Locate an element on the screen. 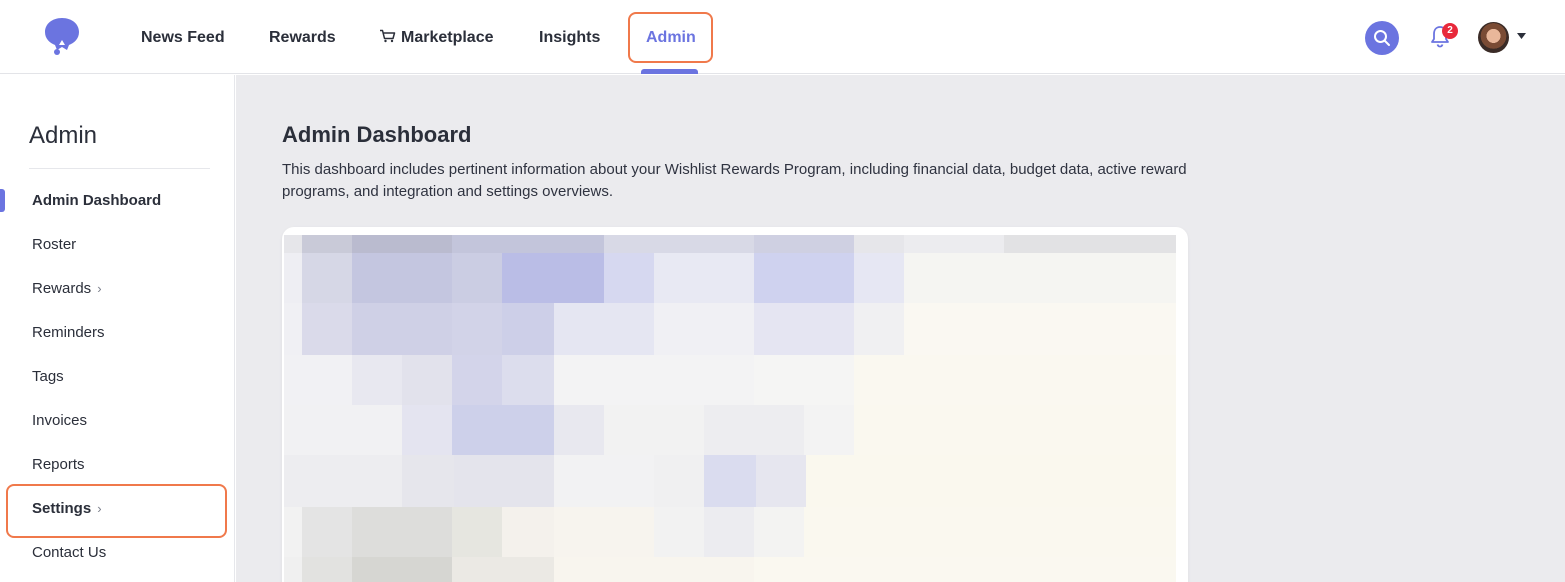  sidebar-item-settings-label: Settings is located at coordinates (62, 508).